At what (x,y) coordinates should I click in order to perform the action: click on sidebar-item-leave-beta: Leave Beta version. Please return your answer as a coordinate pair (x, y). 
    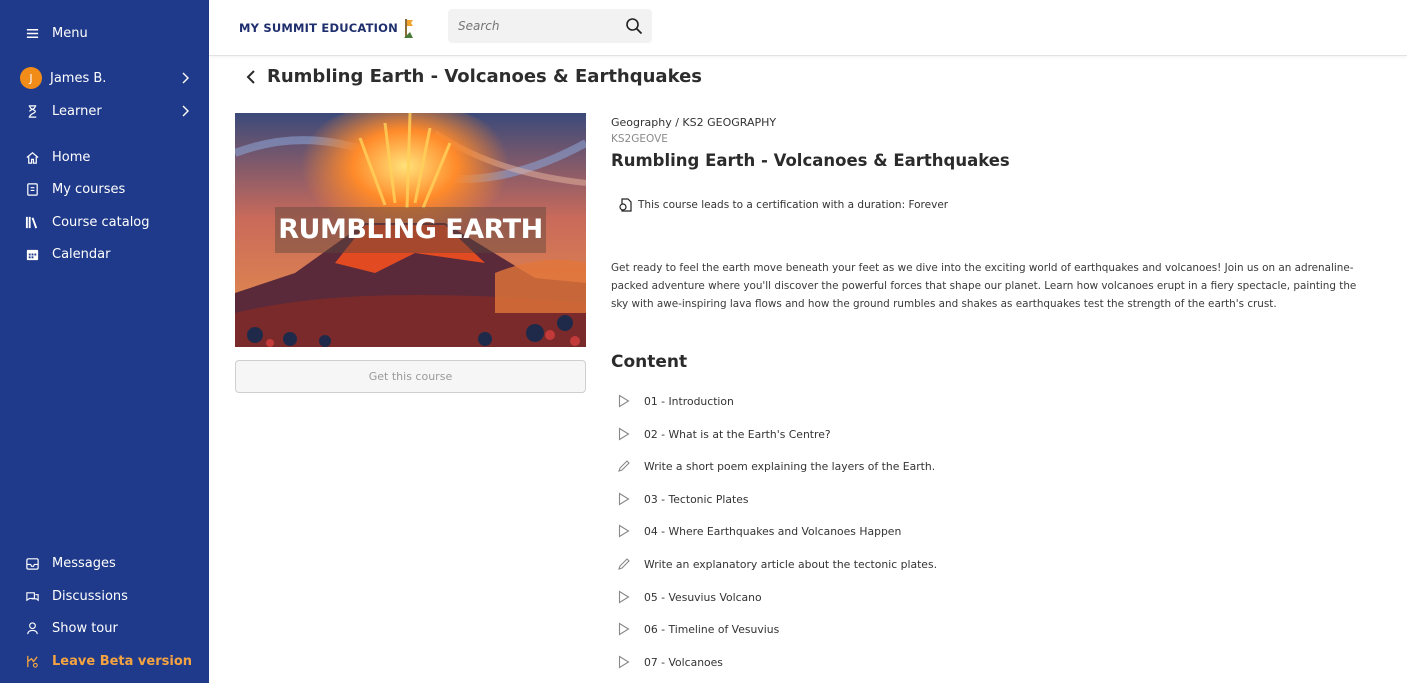
    Looking at the image, I should click on (104, 661).